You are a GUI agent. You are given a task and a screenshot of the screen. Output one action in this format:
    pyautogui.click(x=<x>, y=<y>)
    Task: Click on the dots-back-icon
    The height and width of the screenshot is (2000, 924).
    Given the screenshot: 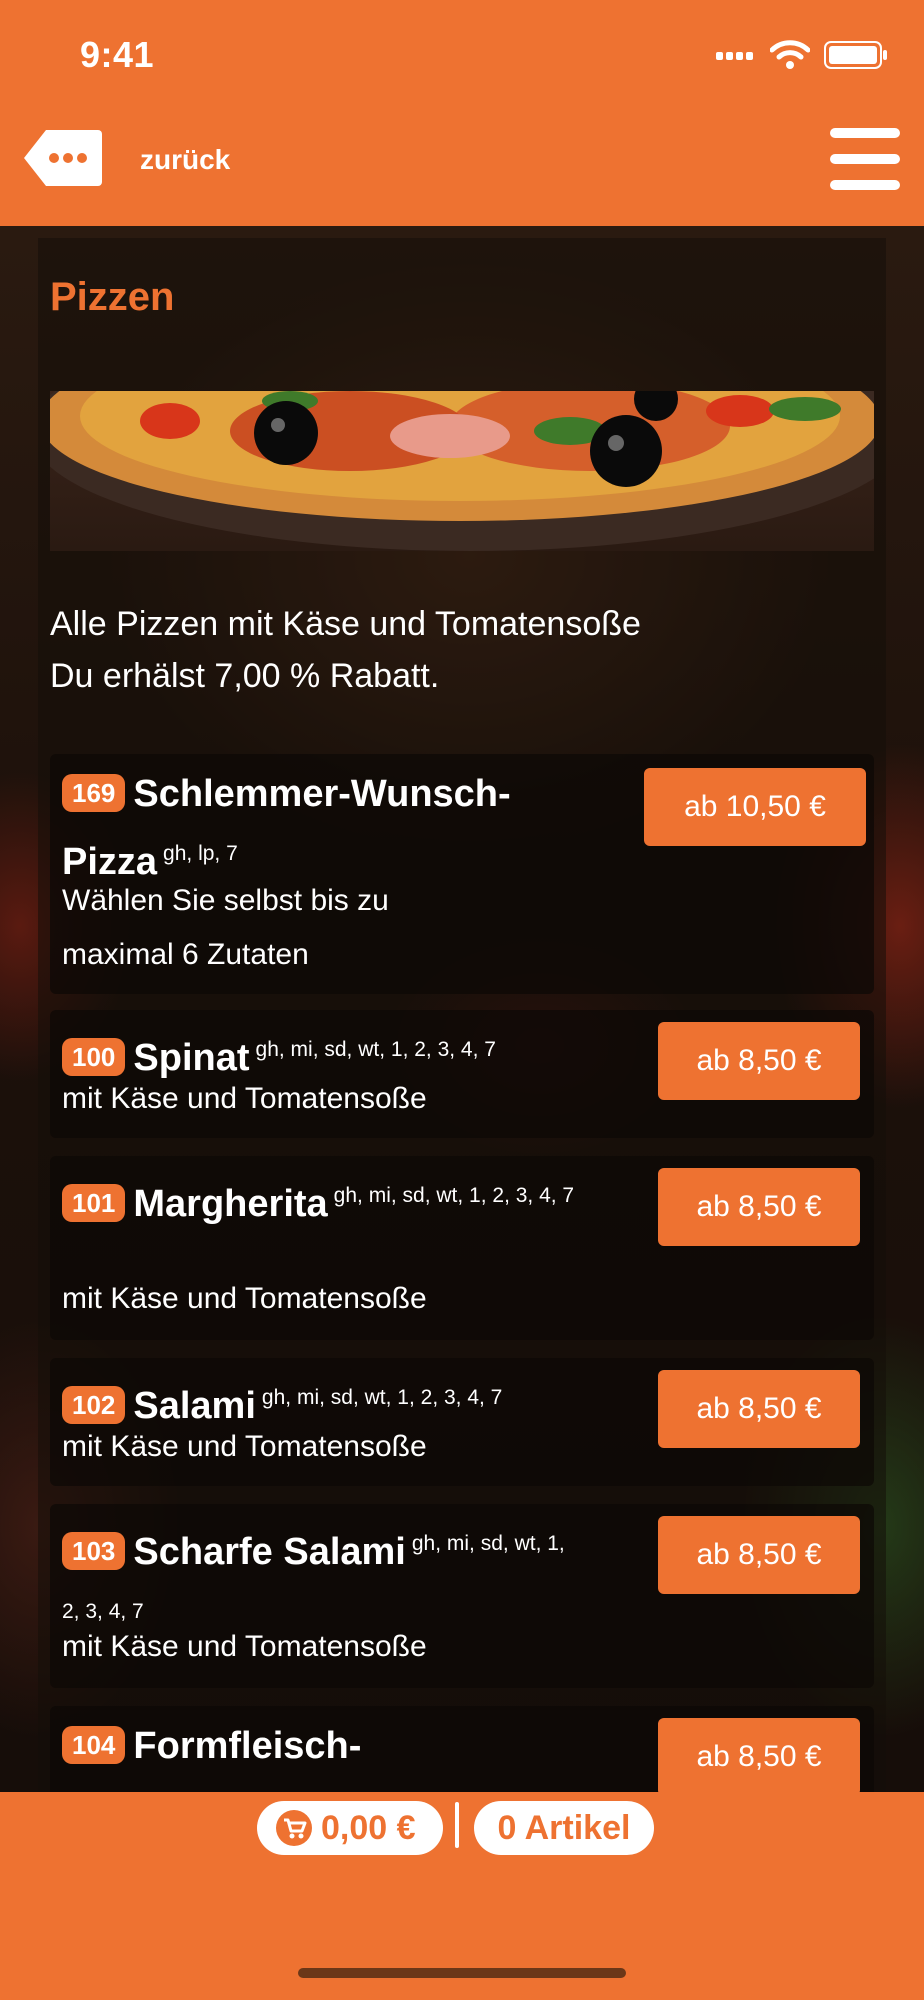 What is the action you would take?
    pyautogui.click(x=63, y=158)
    